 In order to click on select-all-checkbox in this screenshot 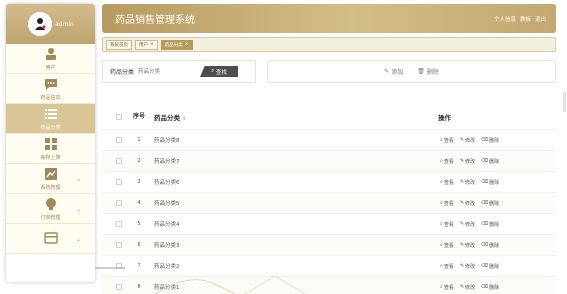, I will do `click(119, 116)`.